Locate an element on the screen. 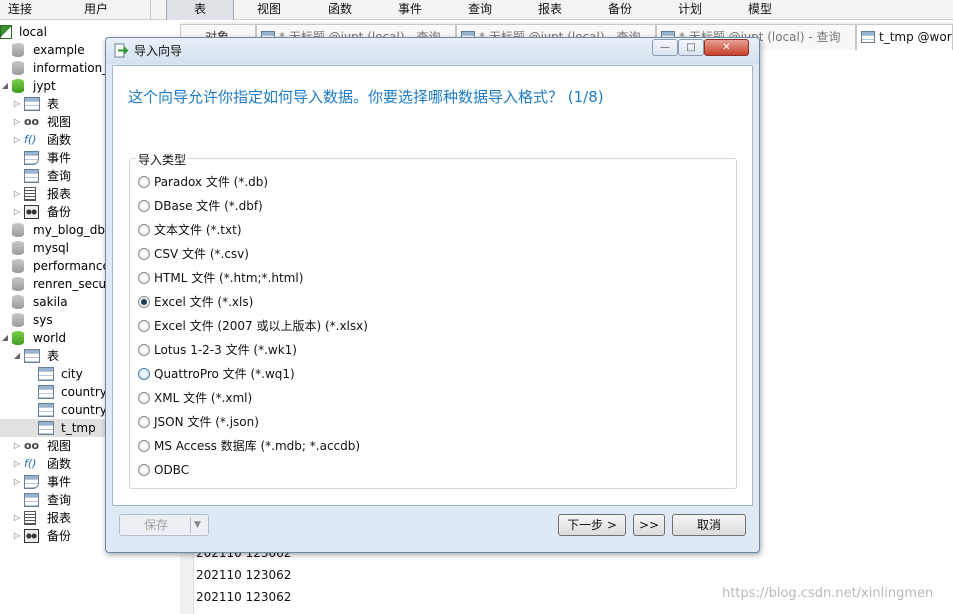 Image resolution: width=953 pixels, height=614 pixels. toolbar-event-button: 事件 is located at coordinates (410, 10).